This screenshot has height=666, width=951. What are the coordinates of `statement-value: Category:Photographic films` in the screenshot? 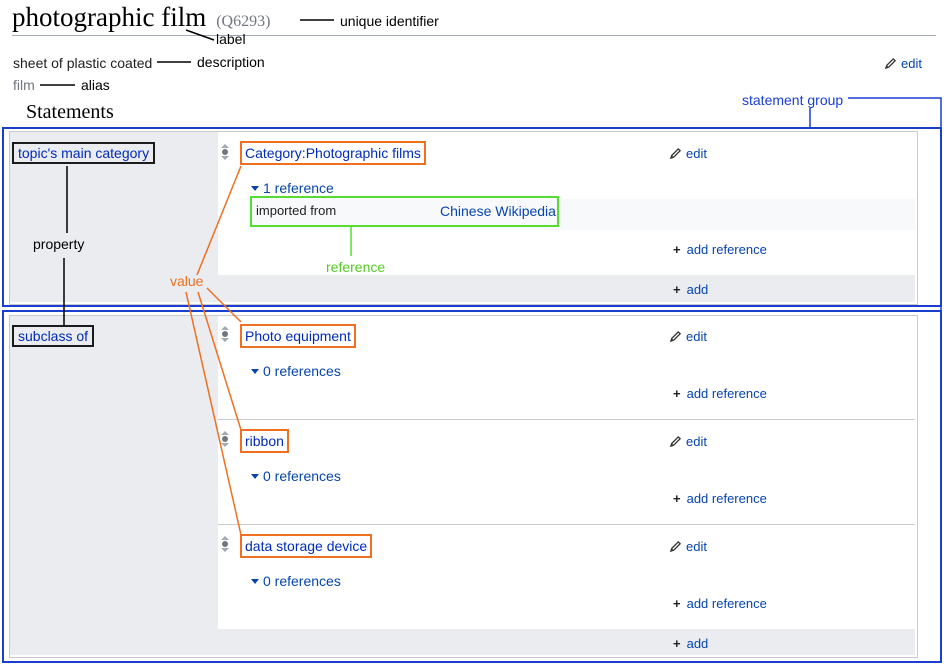 It's located at (333, 153).